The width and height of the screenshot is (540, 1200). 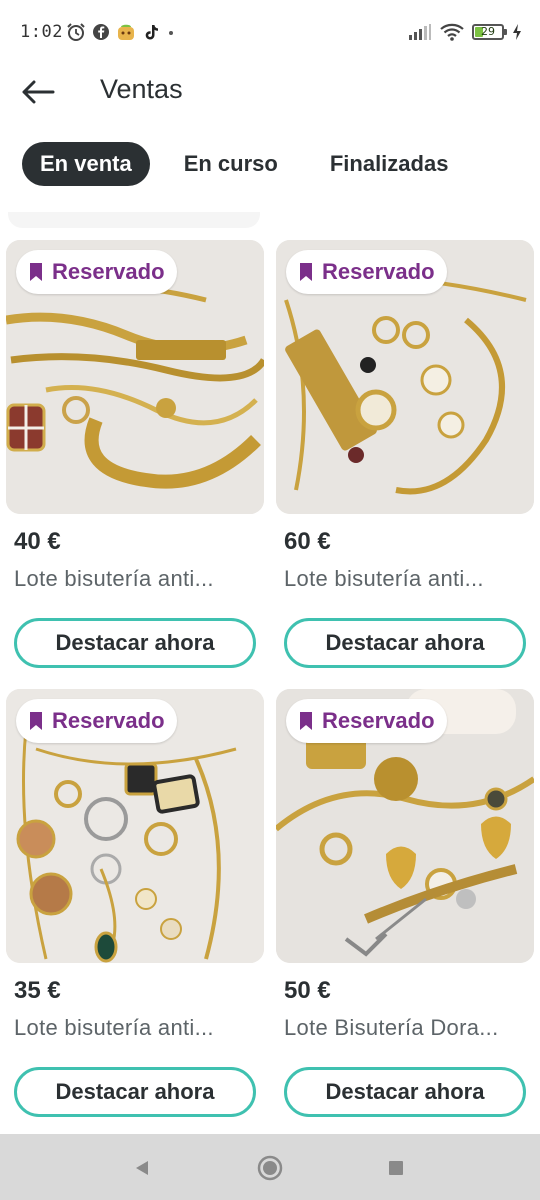 I want to click on wifi-icon, so click(x=452, y=32).